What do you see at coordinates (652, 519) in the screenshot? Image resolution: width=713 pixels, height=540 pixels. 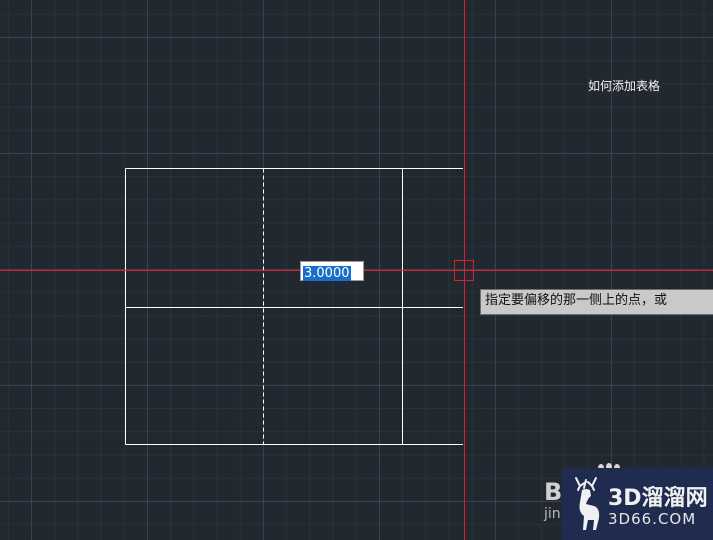 I see `brand-domain: 3D66.COM` at bounding box center [652, 519].